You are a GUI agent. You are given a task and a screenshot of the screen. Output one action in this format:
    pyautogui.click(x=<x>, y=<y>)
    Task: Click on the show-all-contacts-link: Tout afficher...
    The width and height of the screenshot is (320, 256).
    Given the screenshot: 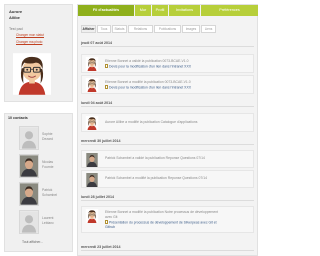 What is the action you would take?
    pyautogui.click(x=32, y=242)
    